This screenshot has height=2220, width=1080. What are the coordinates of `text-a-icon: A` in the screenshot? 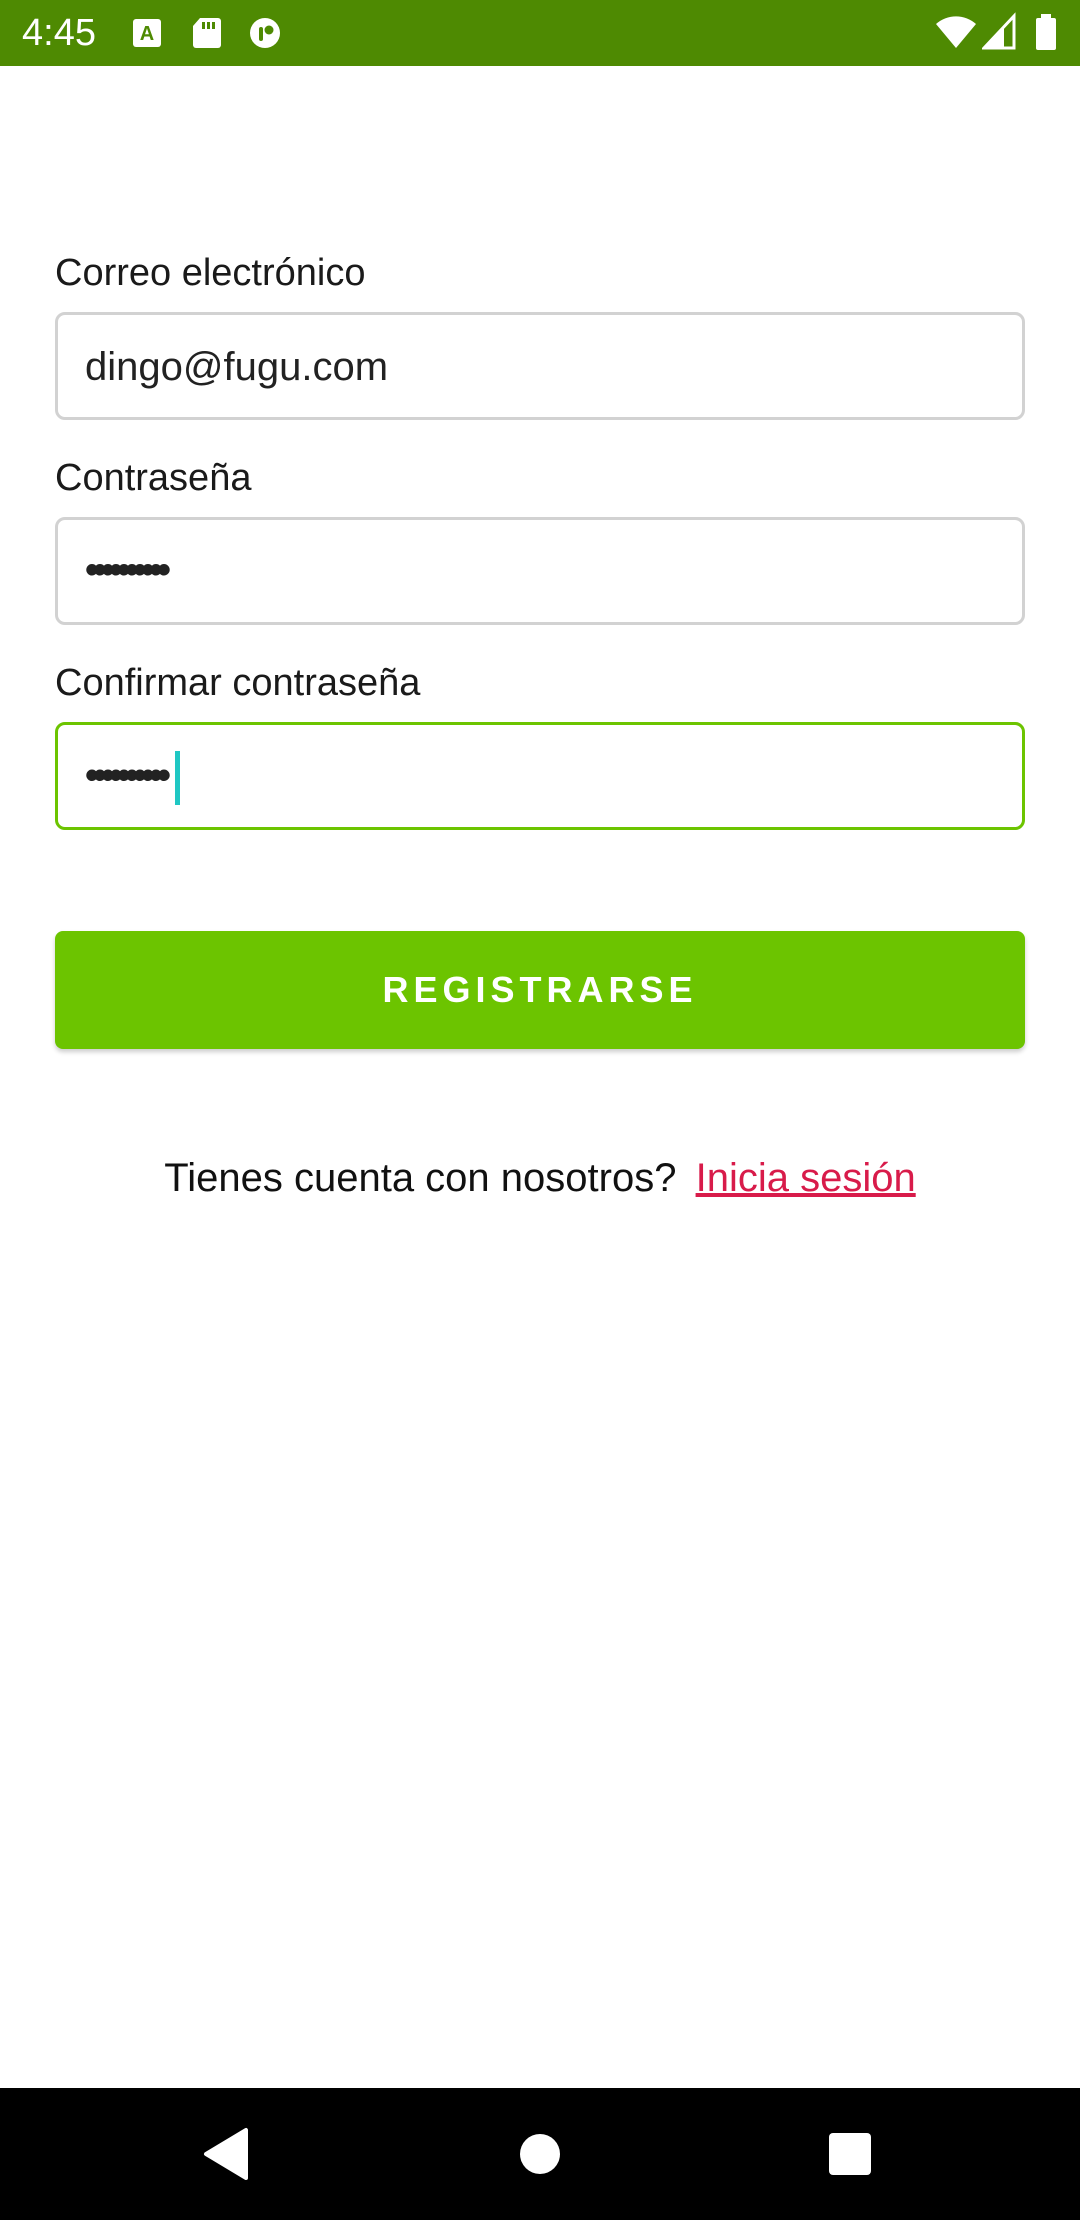 It's located at (147, 33).